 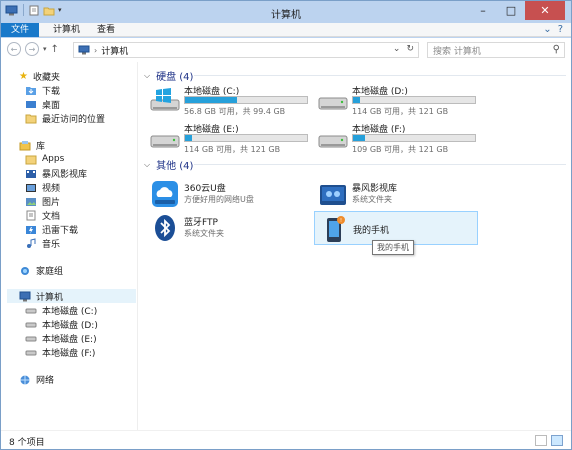 What do you see at coordinates (560, 29) in the screenshot?
I see `help-icon: ?` at bounding box center [560, 29].